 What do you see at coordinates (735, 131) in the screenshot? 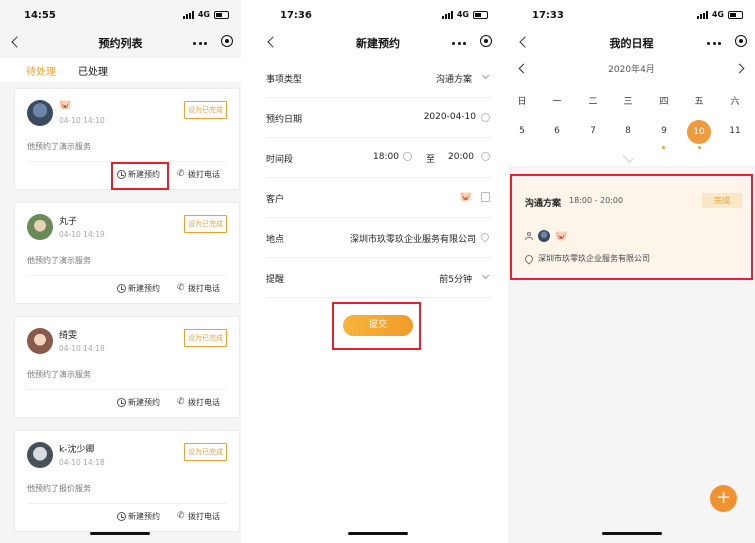
I see `calendar-day: 11` at bounding box center [735, 131].